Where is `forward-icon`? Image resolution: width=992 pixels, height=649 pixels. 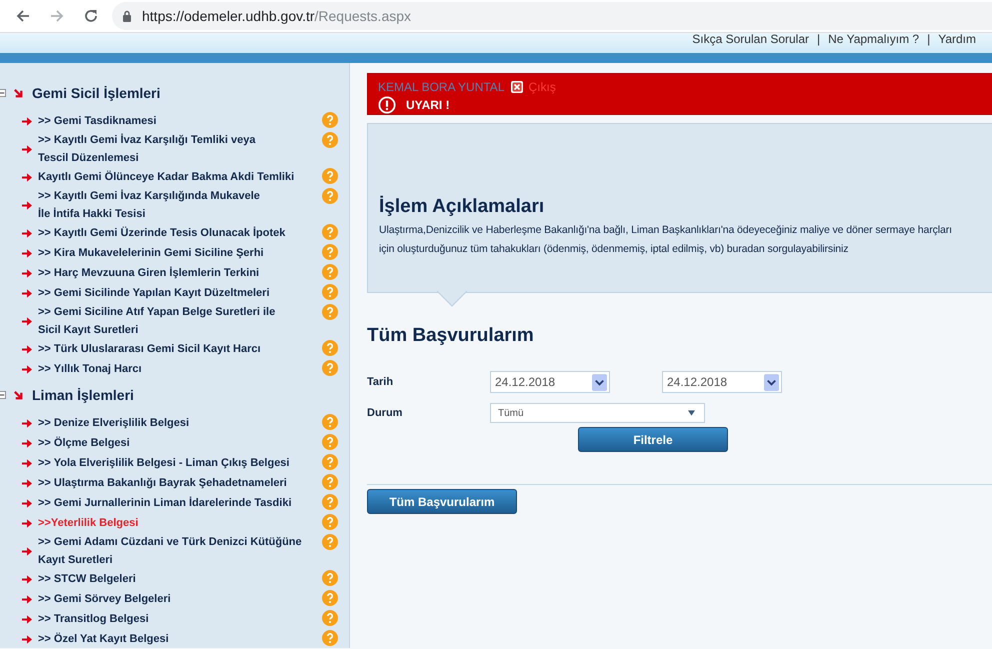 forward-icon is located at coordinates (57, 16).